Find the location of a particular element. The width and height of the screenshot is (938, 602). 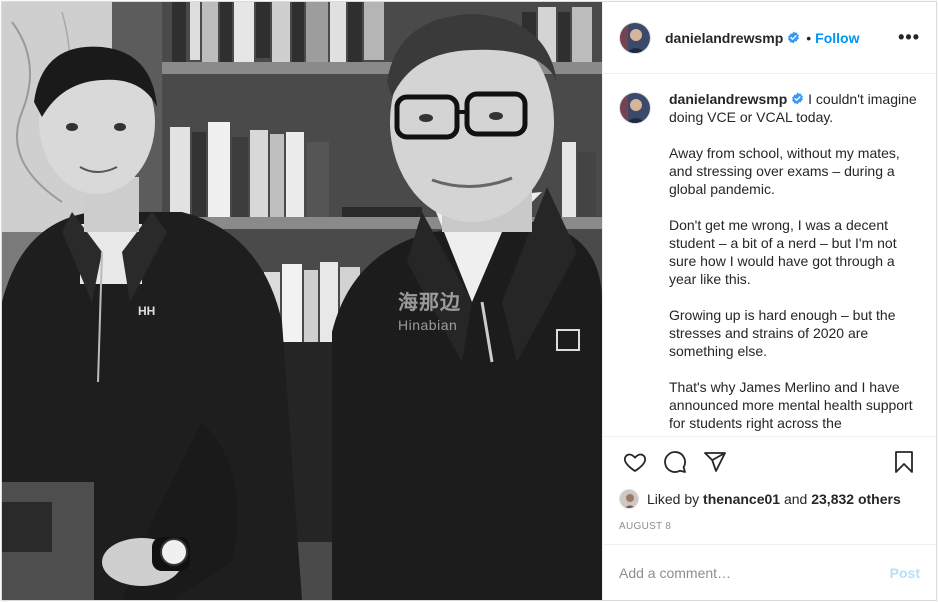

photo-watermark: 海那边 Hinabian is located at coordinates (429, 309).